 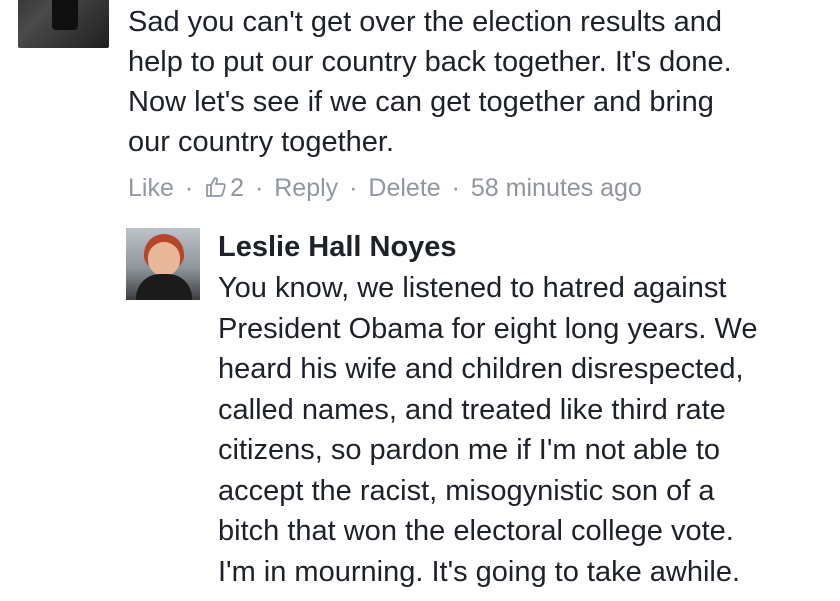 I want to click on reply-link: Reply, so click(x=306, y=188).